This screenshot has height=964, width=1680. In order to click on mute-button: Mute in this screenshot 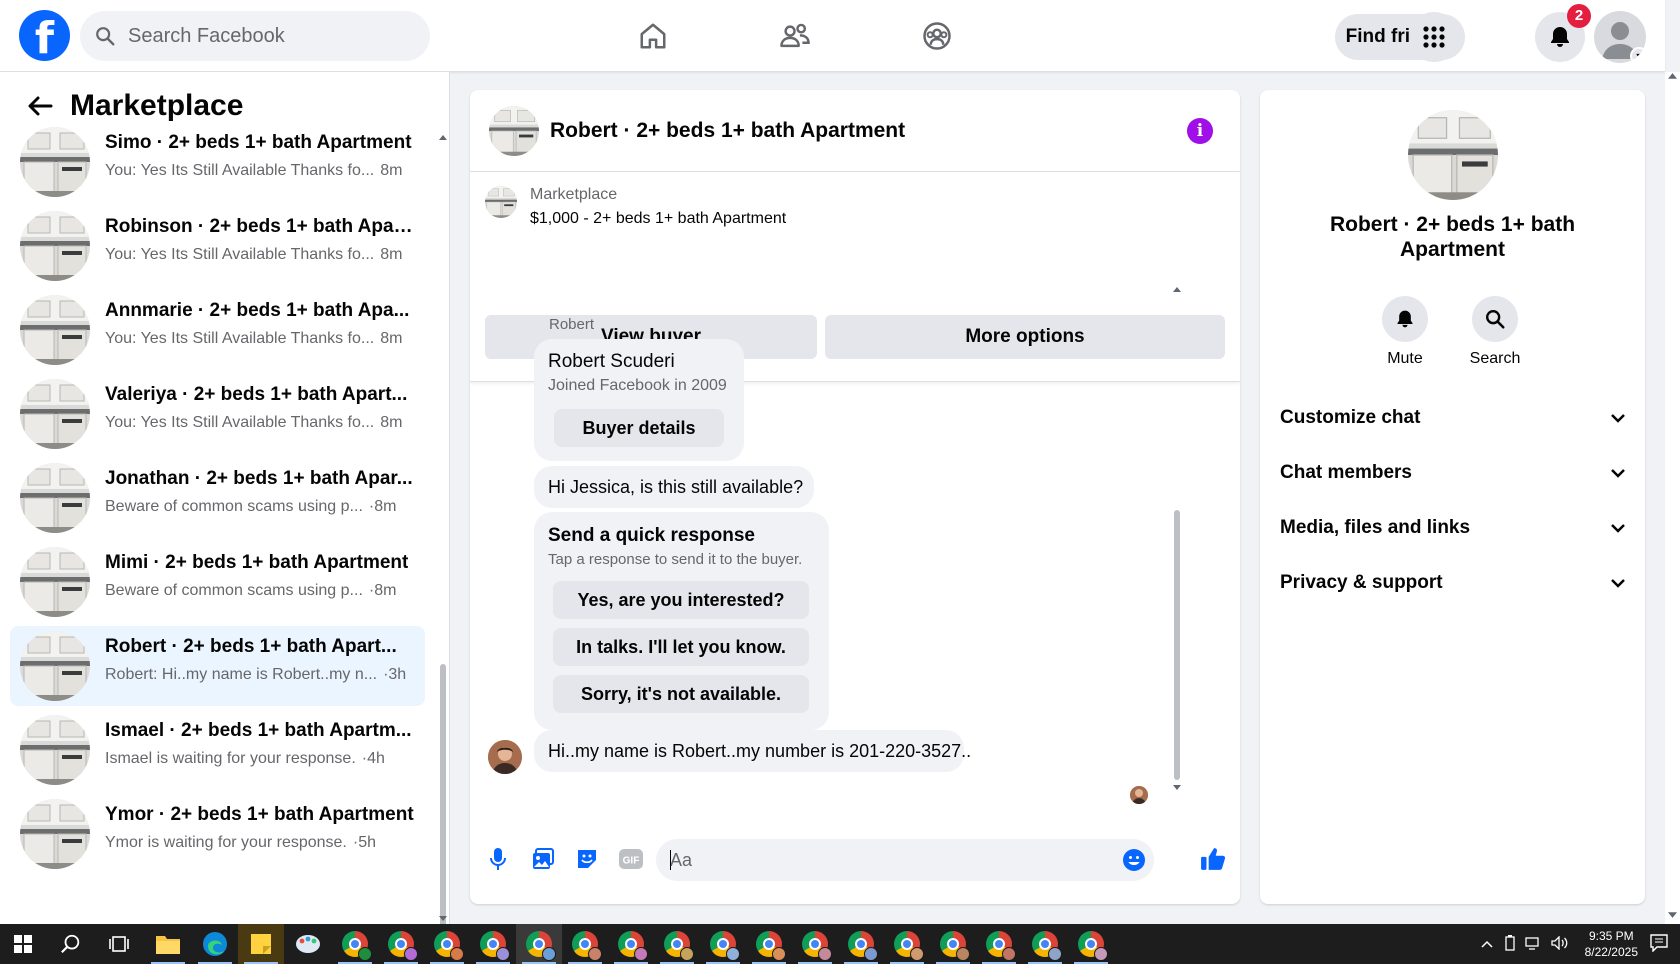, I will do `click(1405, 332)`.